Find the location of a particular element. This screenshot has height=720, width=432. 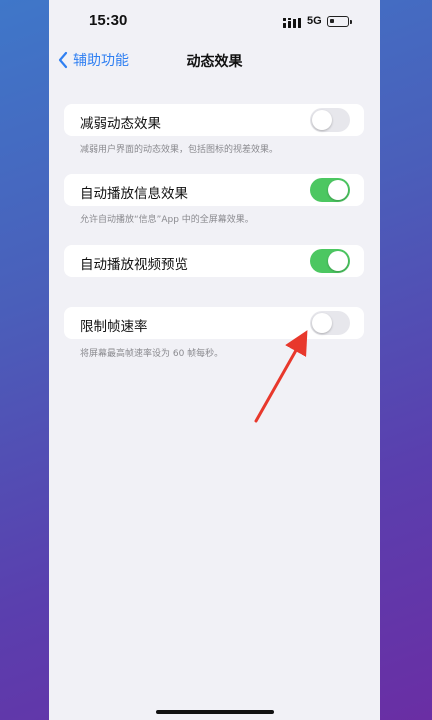

setting-row-auto-play-message-effects: 自动播放信息效果 is located at coordinates (214, 190).